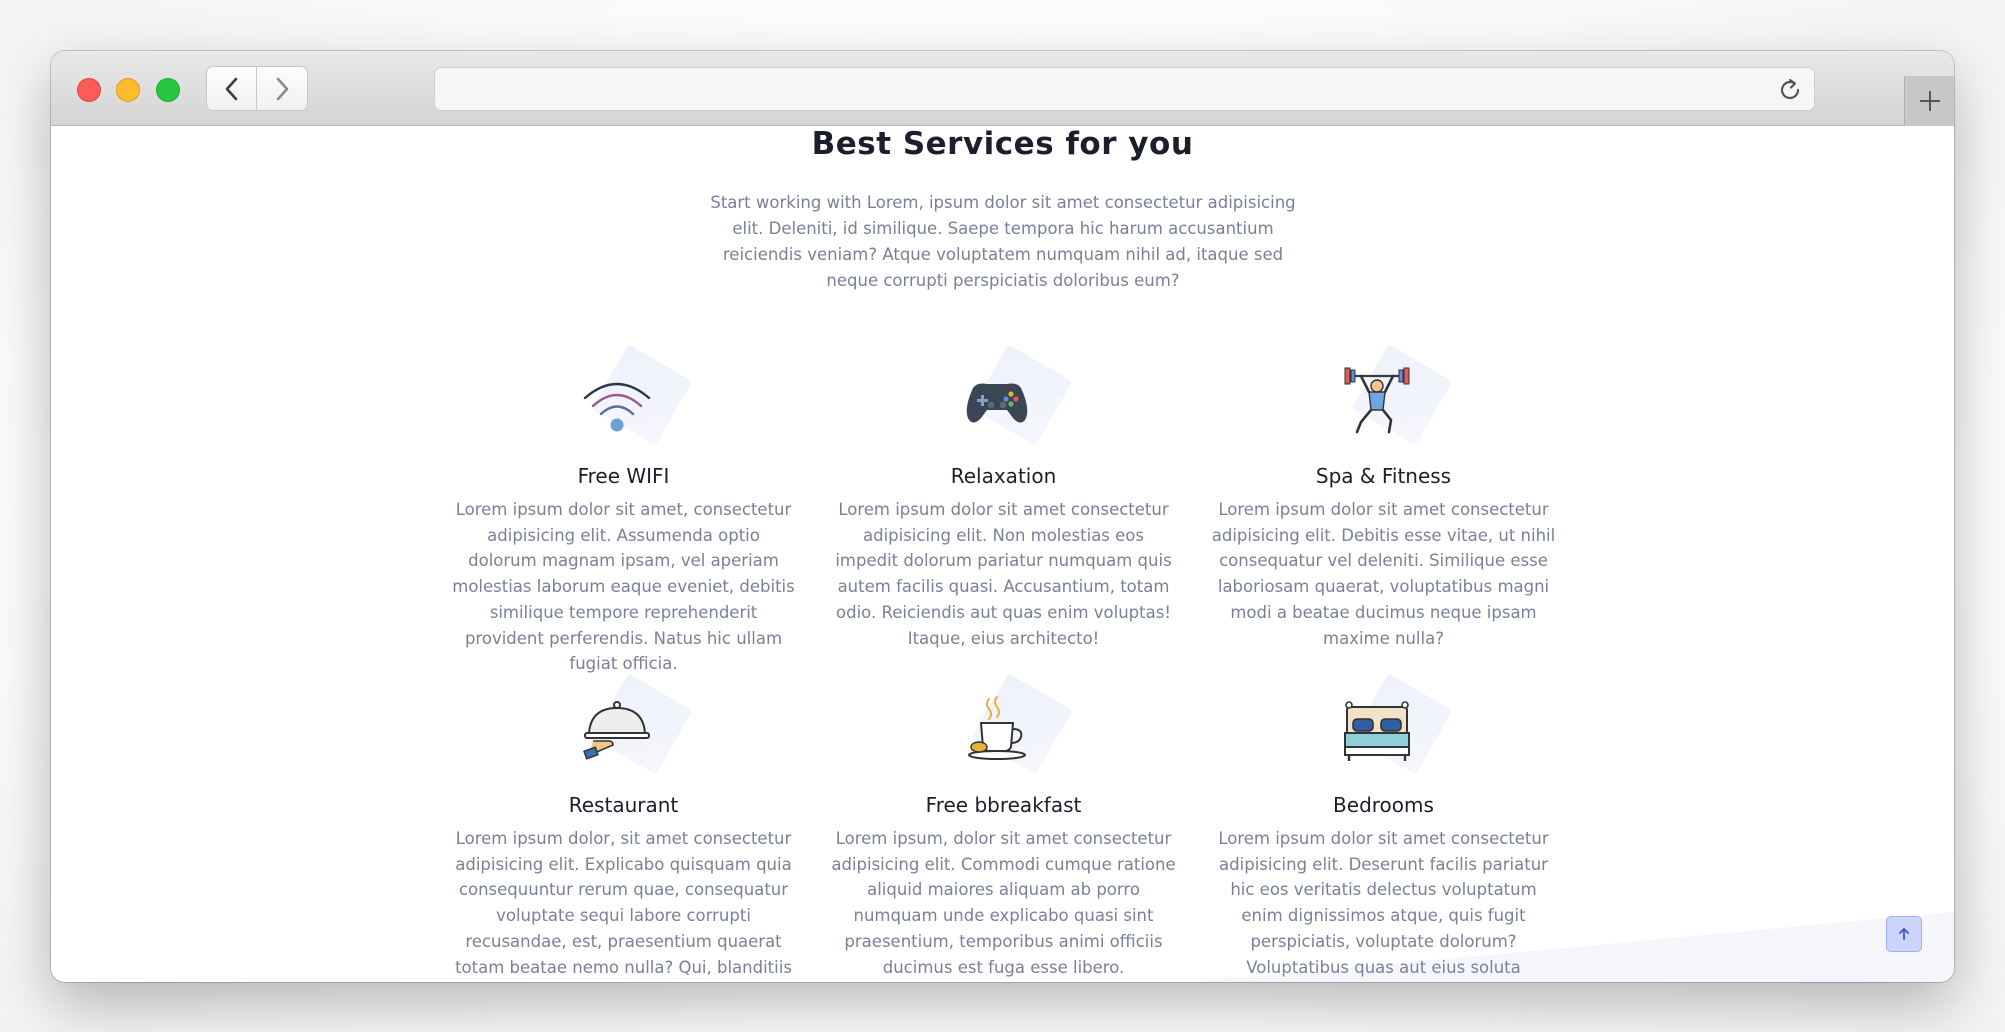 The width and height of the screenshot is (2005, 1032). What do you see at coordinates (1383, 476) in the screenshot?
I see `service-title: Spa & Fitness` at bounding box center [1383, 476].